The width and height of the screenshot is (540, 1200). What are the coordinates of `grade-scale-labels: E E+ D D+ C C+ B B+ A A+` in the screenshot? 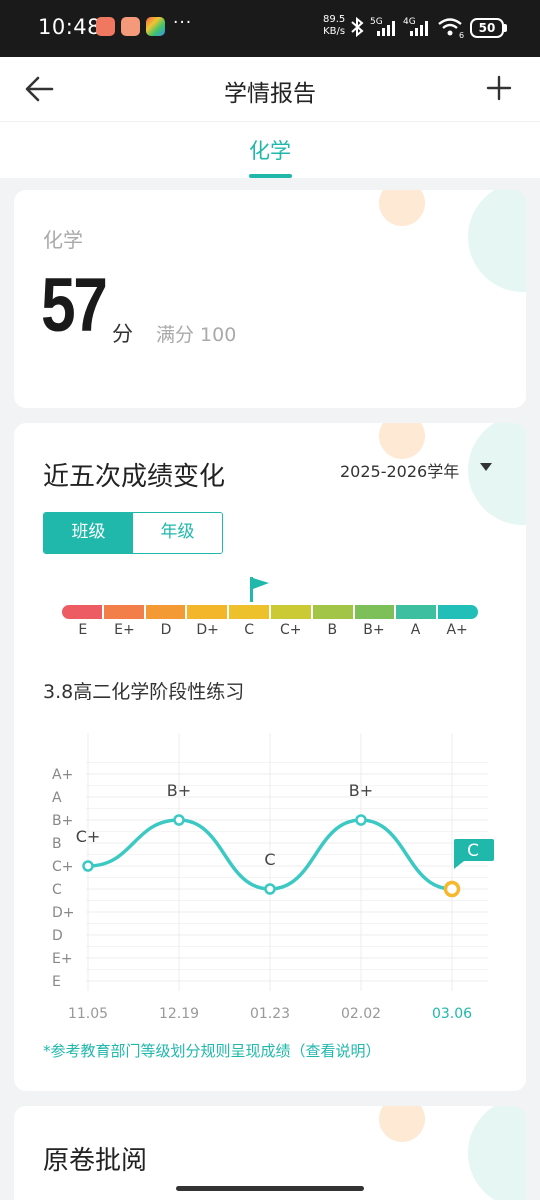 It's located at (270, 630).